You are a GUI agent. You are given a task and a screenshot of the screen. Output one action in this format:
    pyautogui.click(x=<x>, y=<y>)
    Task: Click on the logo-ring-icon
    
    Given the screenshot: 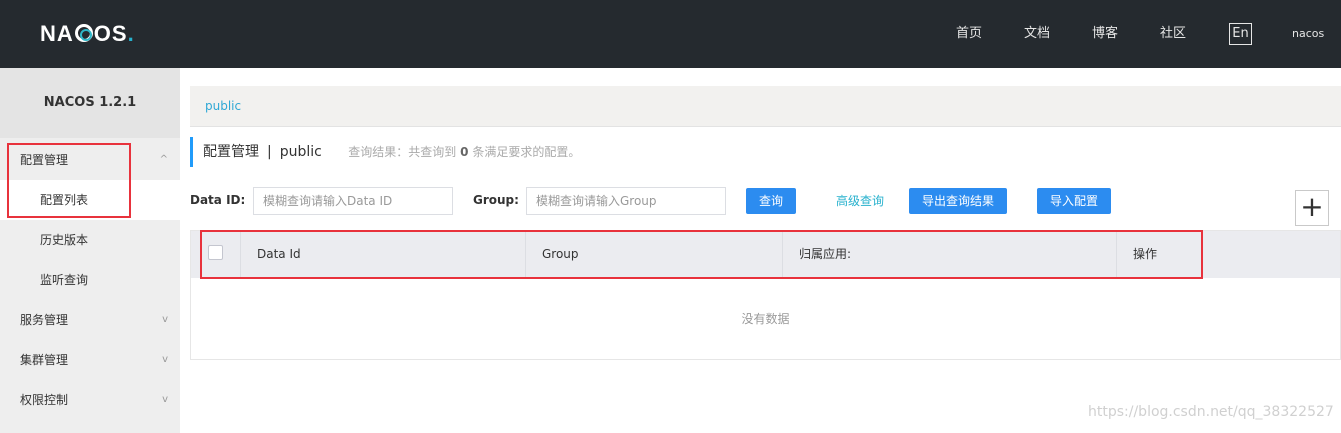 What is the action you would take?
    pyautogui.click(x=83, y=33)
    